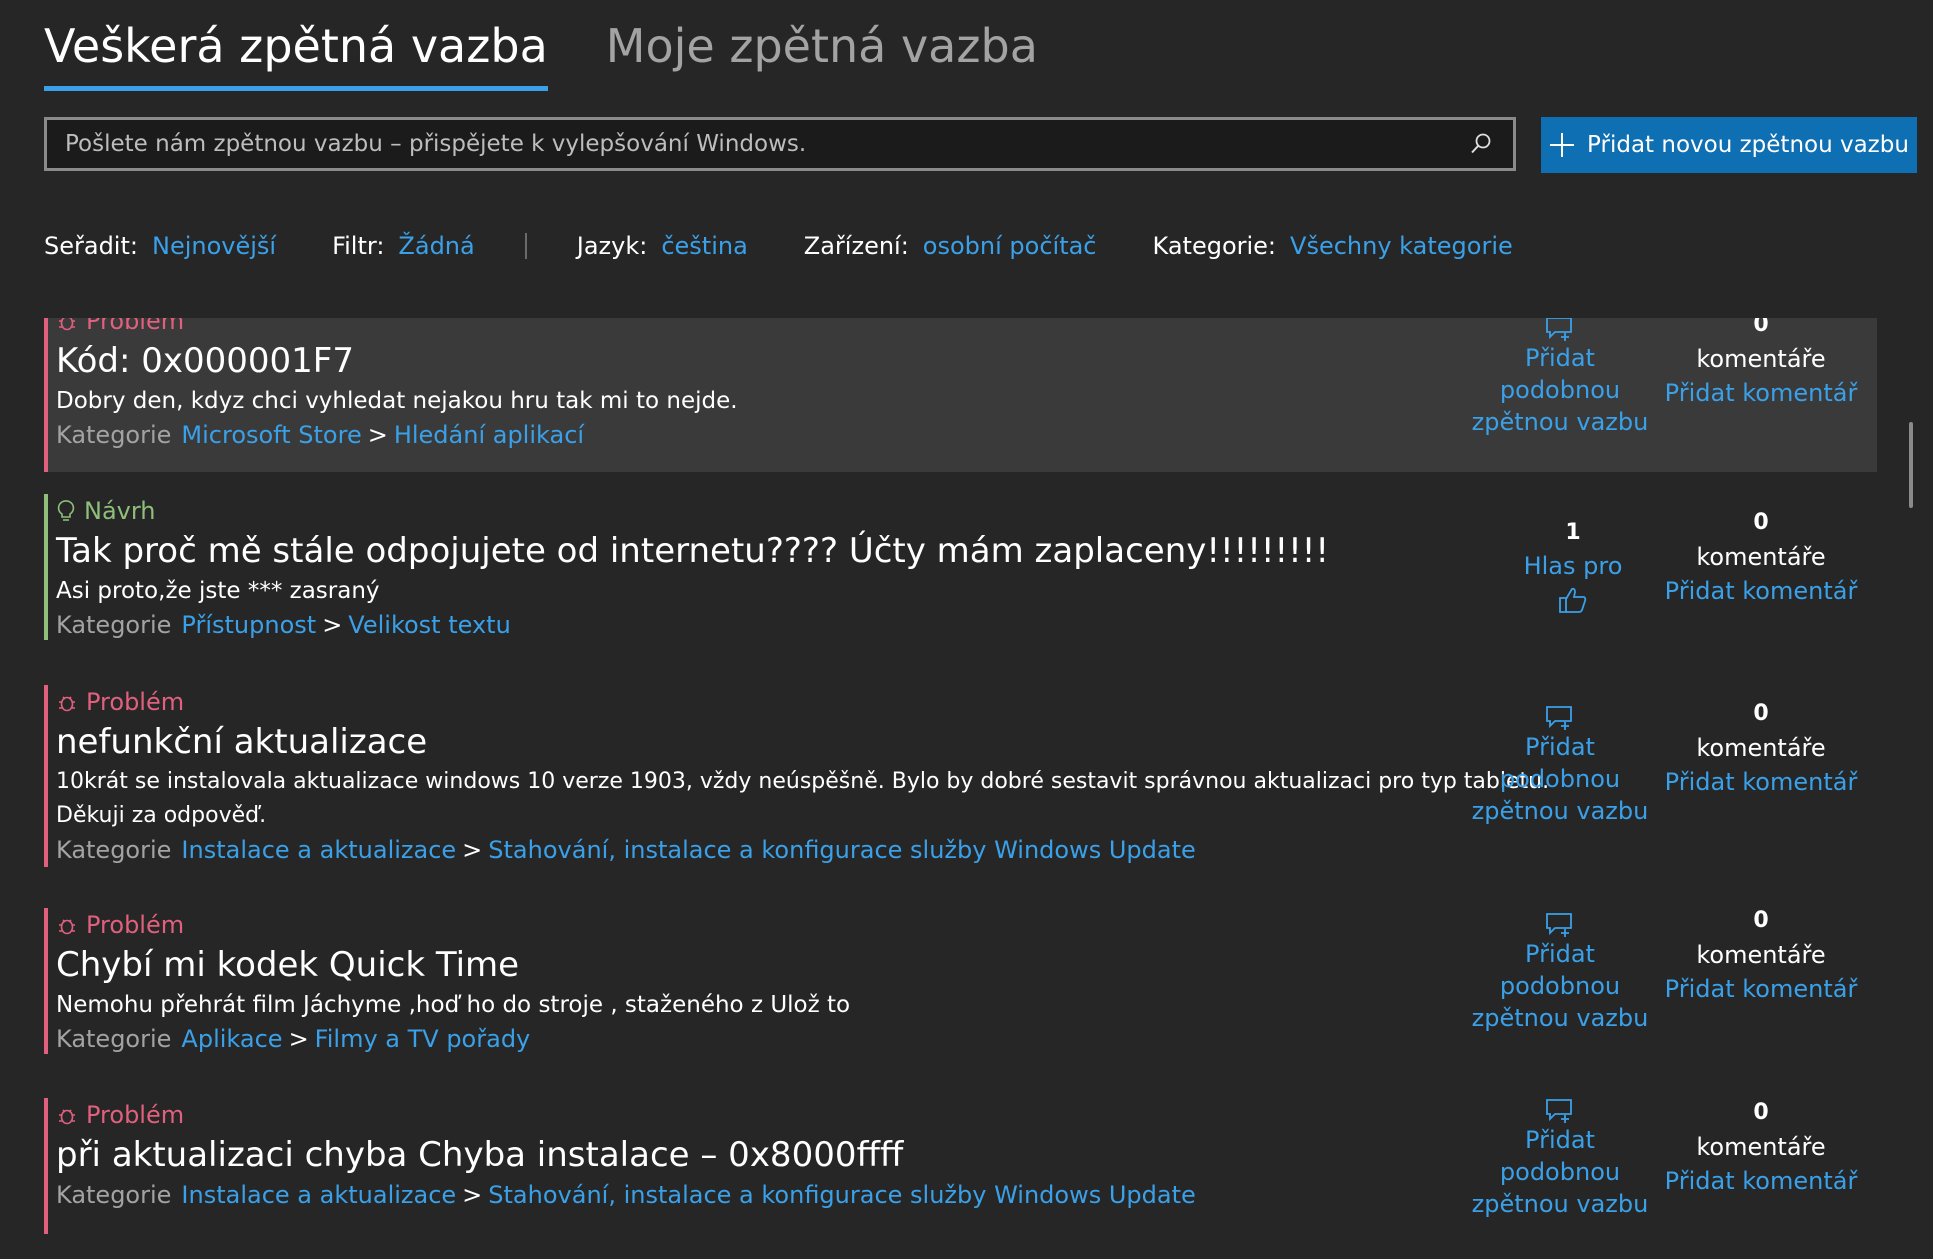 The width and height of the screenshot is (1933, 1259). What do you see at coordinates (436, 246) in the screenshot?
I see `filter-dropdown: Žádná` at bounding box center [436, 246].